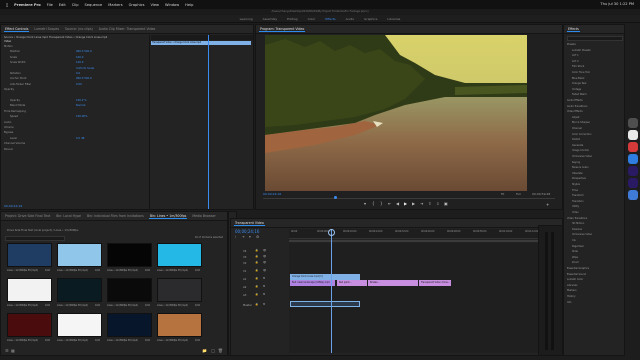  Describe the element at coordinates (127, 85) in the screenshot. I see `effect-property-row: Anti-flicker Filter 0.00` at that location.